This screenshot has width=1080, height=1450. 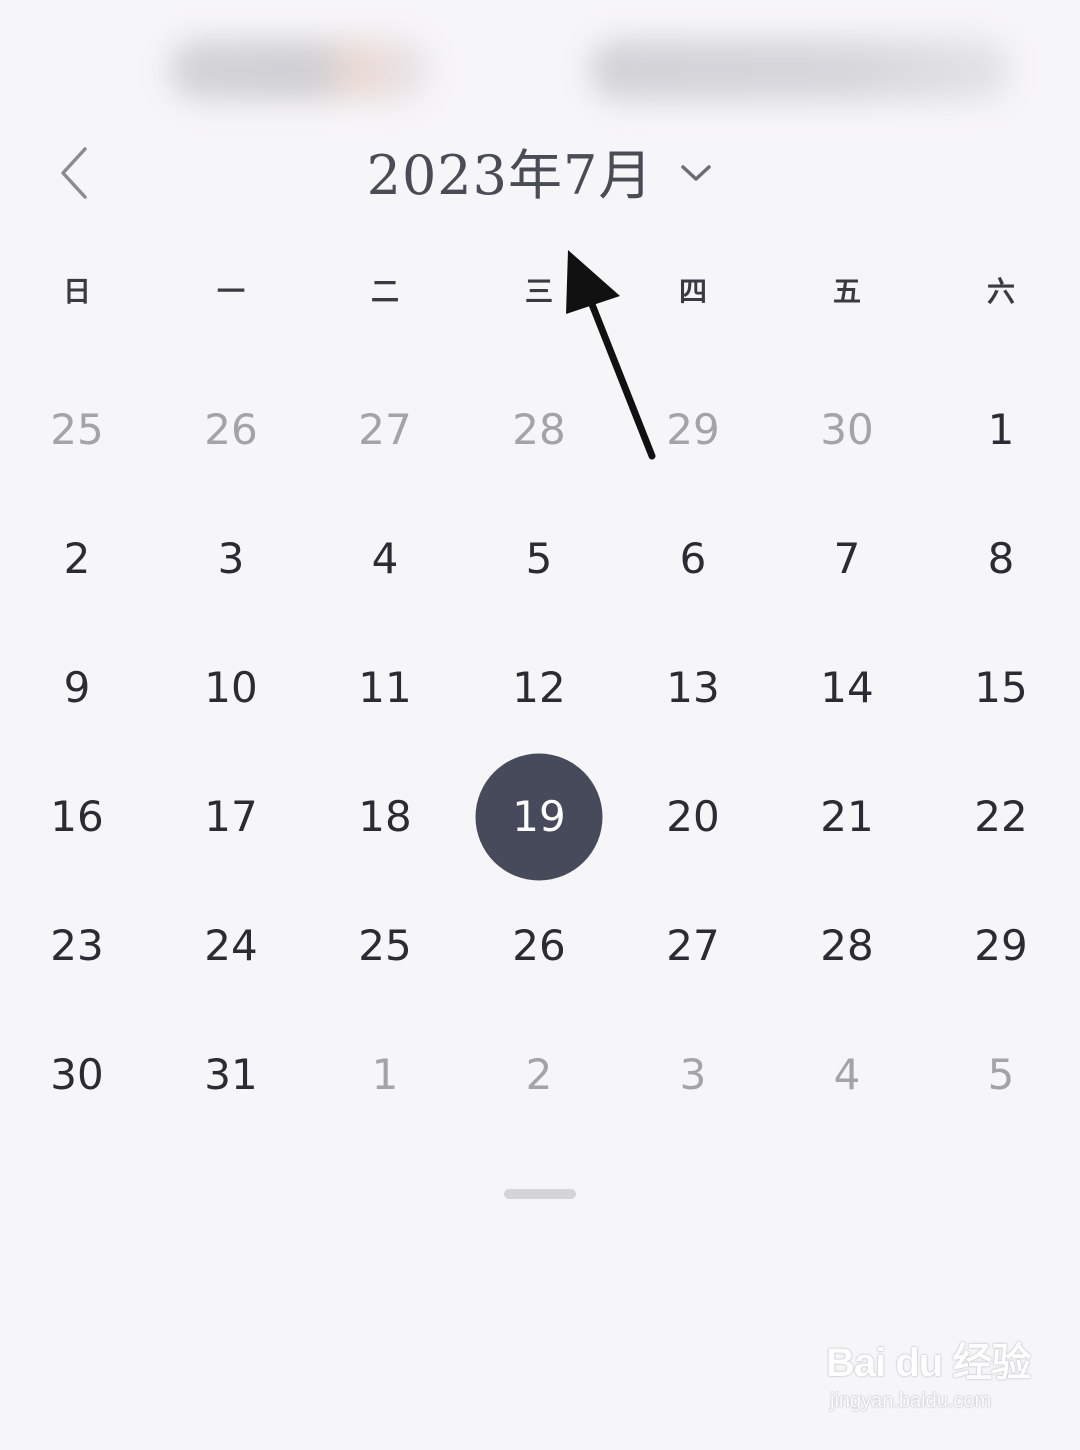 I want to click on day-cell: 12, so click(x=539, y=687).